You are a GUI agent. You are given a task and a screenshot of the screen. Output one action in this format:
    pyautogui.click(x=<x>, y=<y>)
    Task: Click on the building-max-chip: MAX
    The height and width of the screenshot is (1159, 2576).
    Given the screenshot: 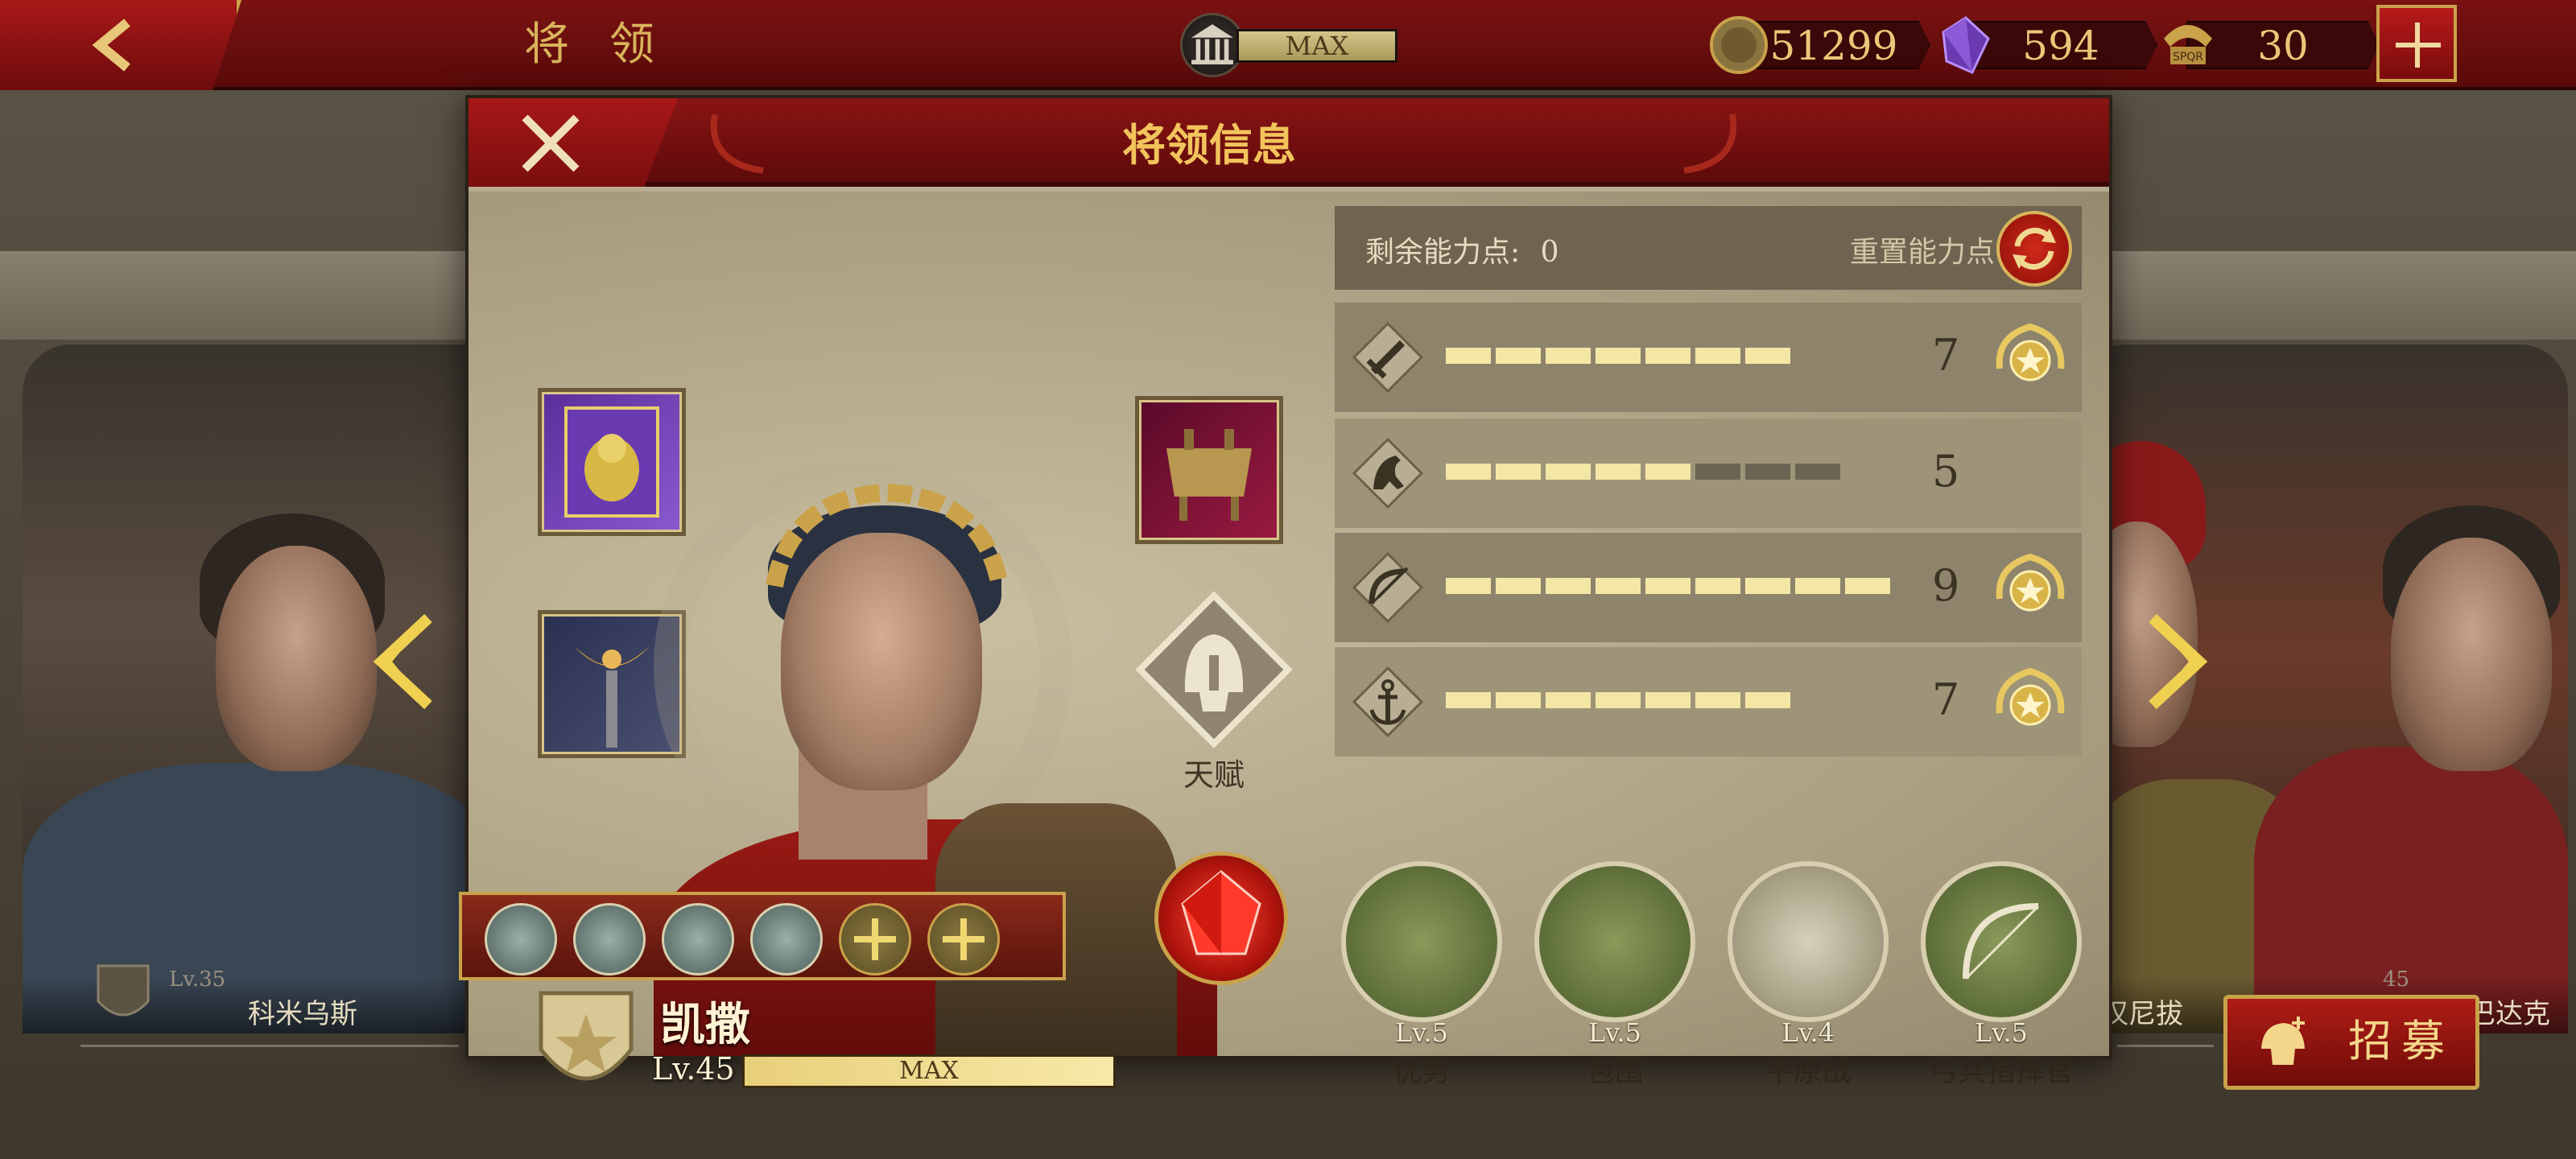 What is the action you would take?
    pyautogui.click(x=1288, y=45)
    